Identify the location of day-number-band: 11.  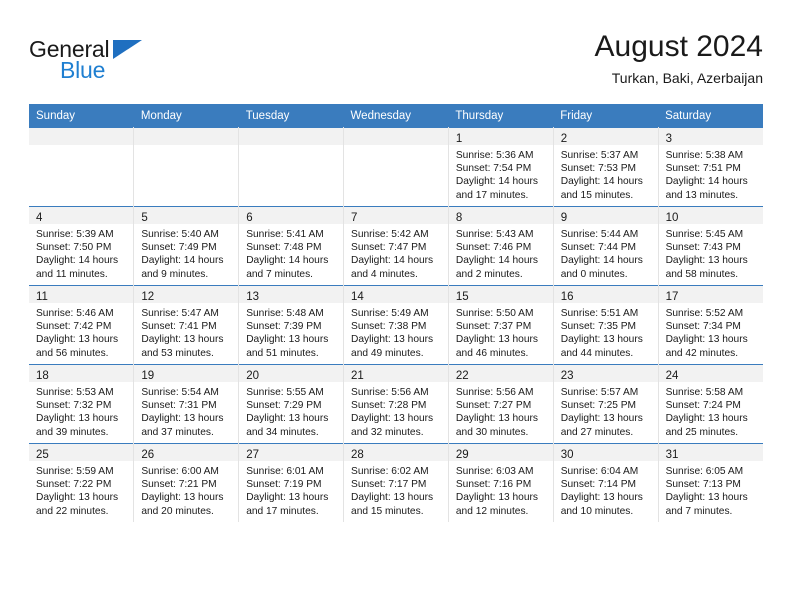
(81, 294).